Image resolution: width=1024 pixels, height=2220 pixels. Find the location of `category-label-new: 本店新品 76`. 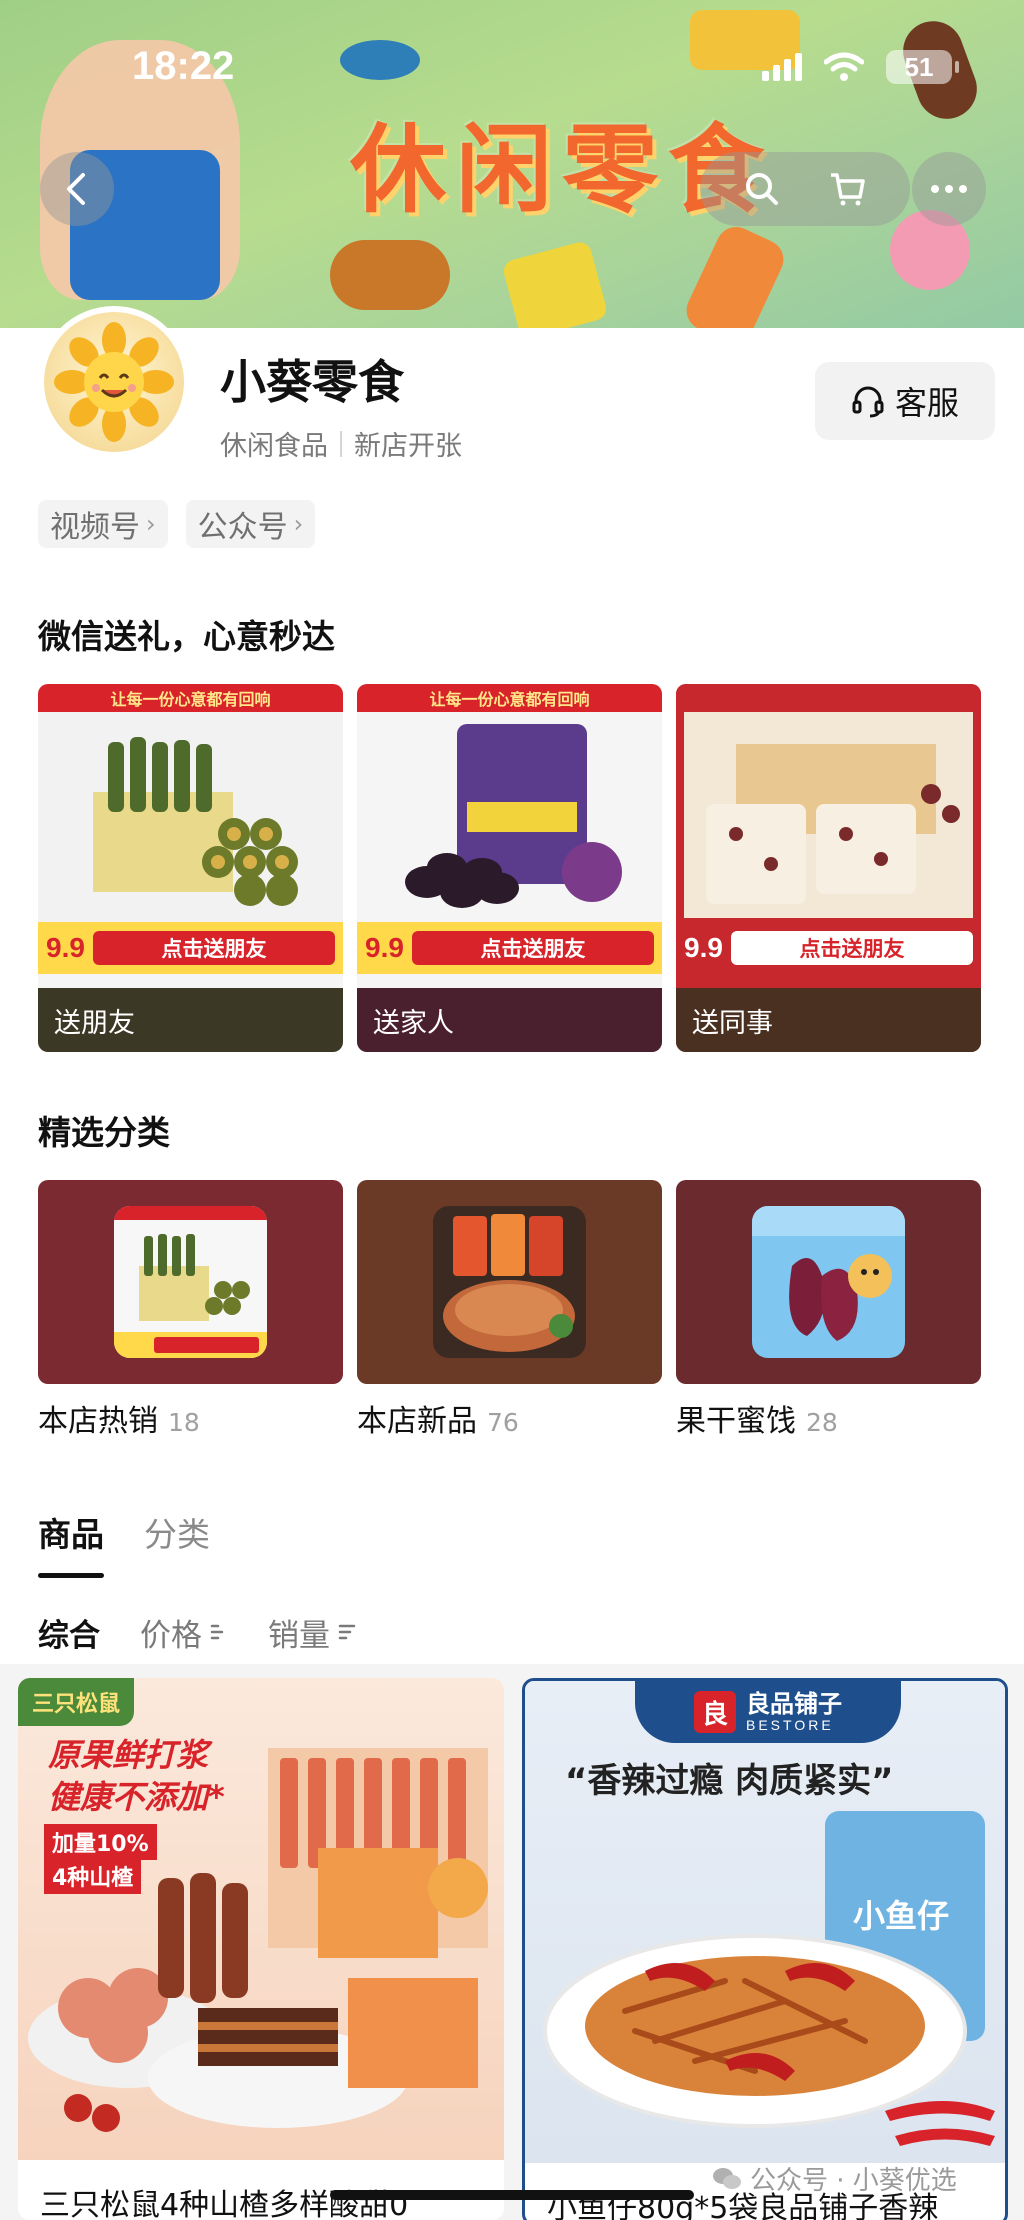

category-label-new: 本店新品 76 is located at coordinates (438, 1418).